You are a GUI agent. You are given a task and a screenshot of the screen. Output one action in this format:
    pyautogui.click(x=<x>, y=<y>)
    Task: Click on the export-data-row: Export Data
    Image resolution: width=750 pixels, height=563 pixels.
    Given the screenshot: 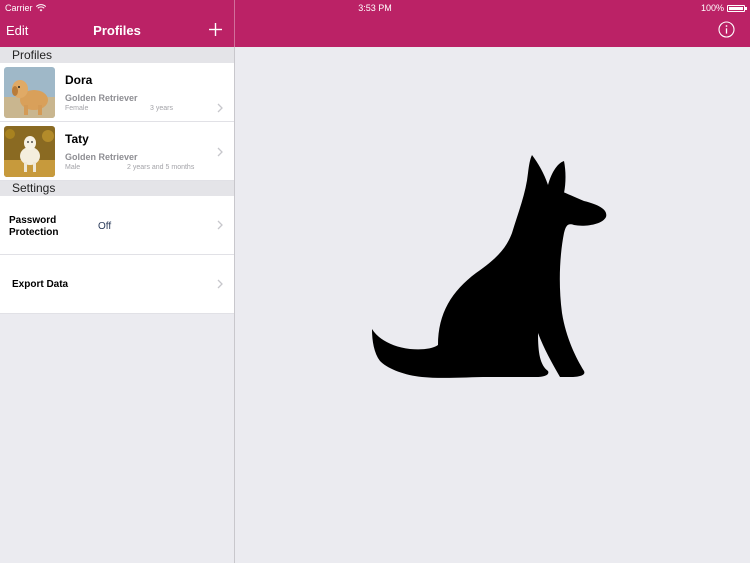 What is the action you would take?
    pyautogui.click(x=117, y=284)
    